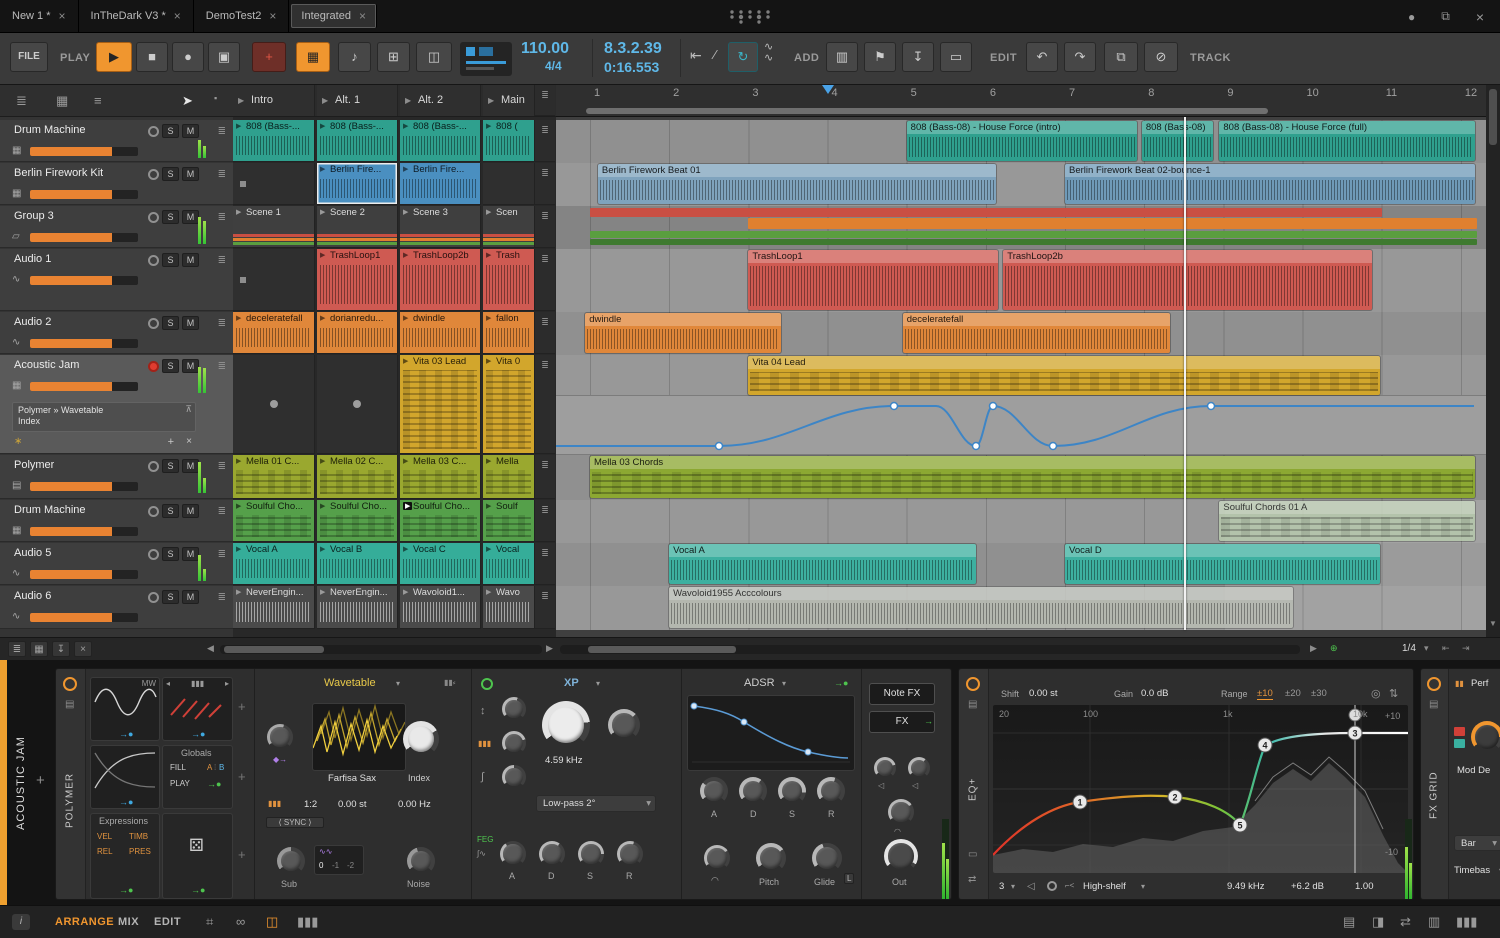 This screenshot has width=1500, height=938. Describe the element at coordinates (116, 227) in the screenshot. I see `track-row: Group 3 S M ▱ ≣` at that location.